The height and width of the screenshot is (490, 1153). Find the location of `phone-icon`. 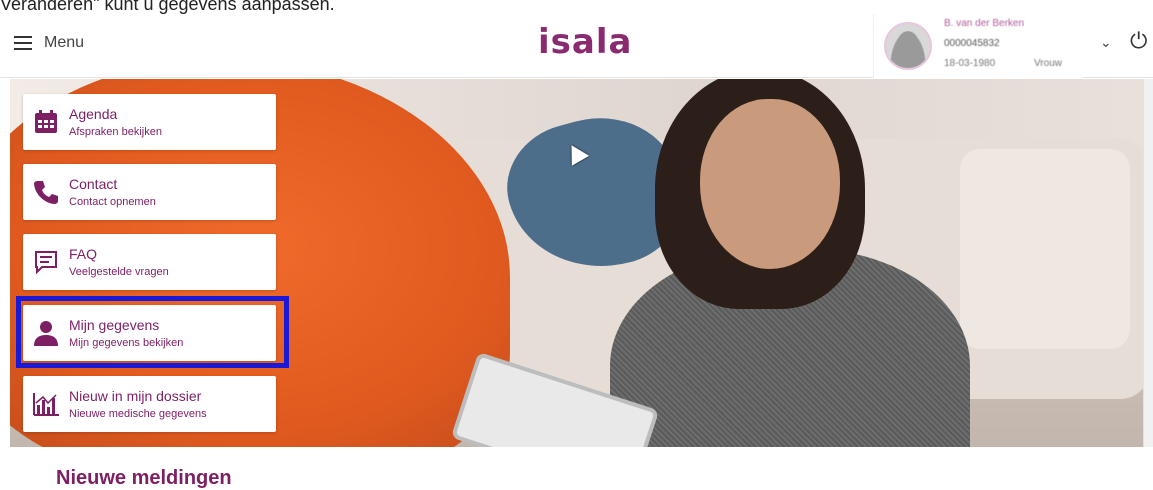

phone-icon is located at coordinates (46, 192).